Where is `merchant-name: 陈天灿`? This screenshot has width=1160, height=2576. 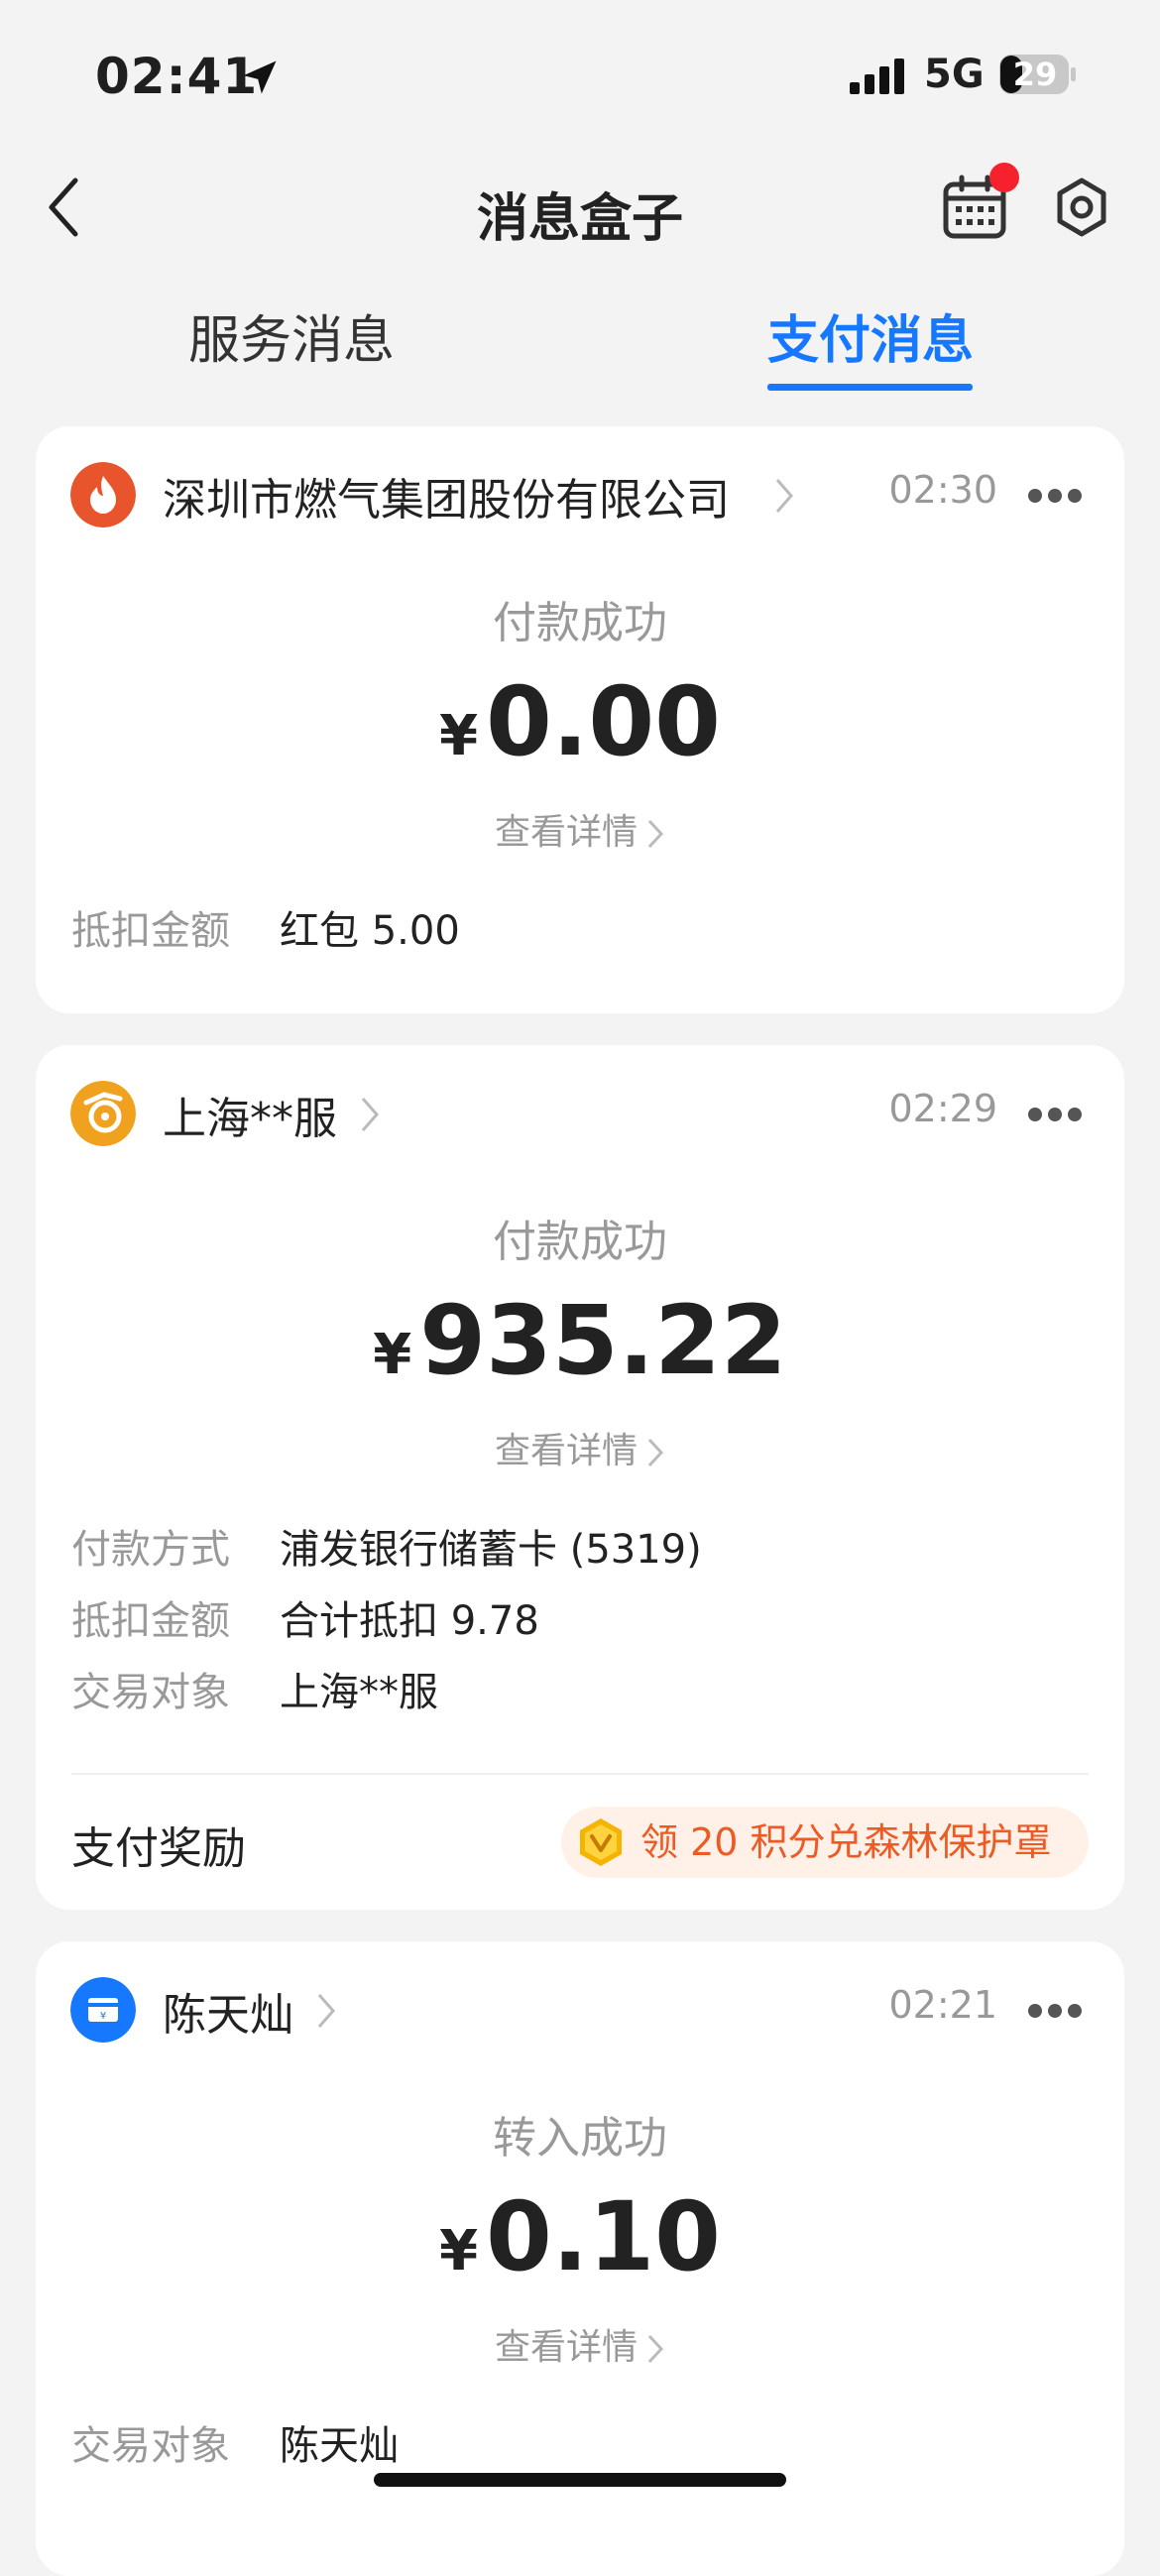 merchant-name: 陈天灿 is located at coordinates (228, 2011).